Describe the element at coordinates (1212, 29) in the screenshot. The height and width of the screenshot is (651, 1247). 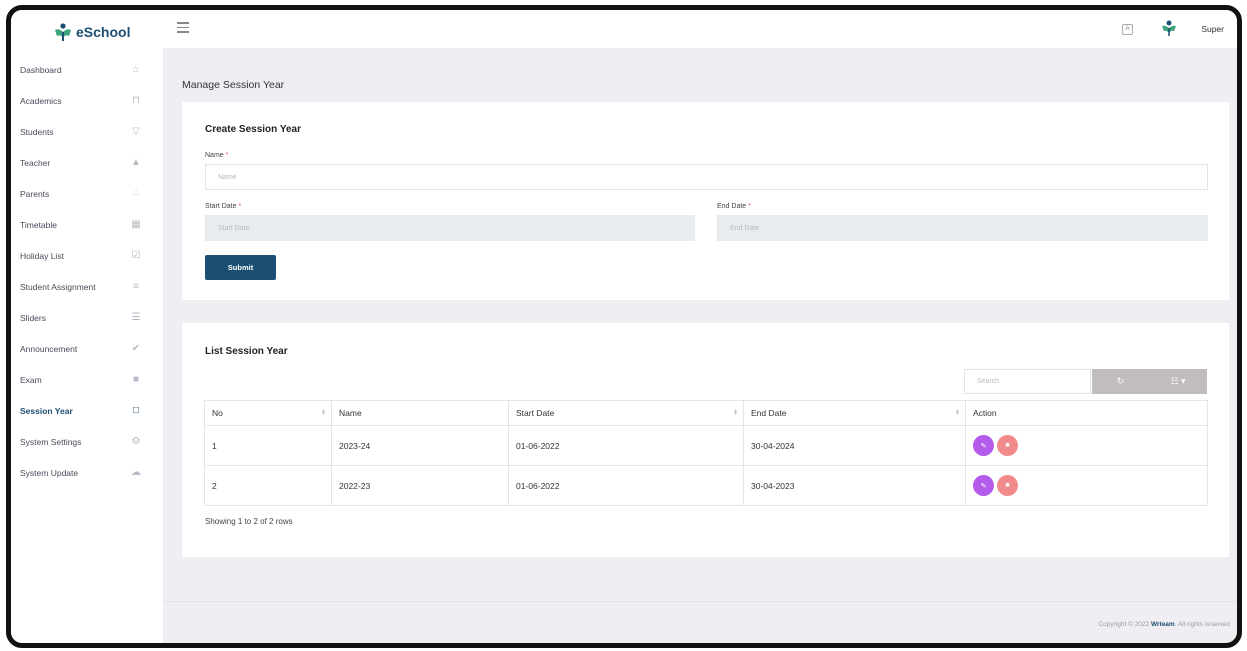
I see `user-name: Super` at that location.